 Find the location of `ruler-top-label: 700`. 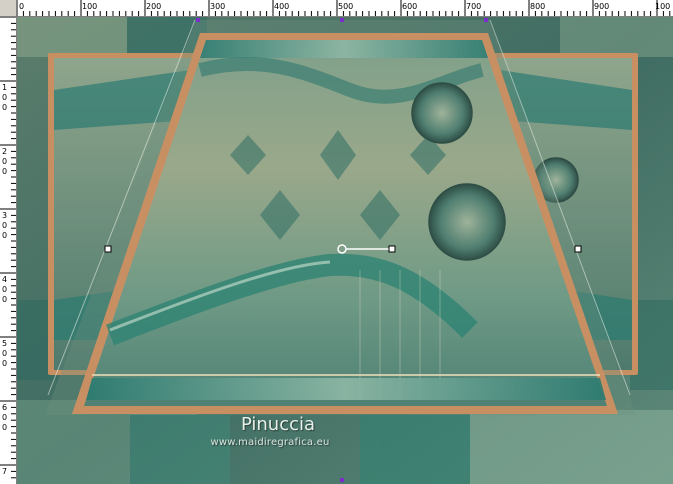

ruler-top-label: 700 is located at coordinates (474, 6).